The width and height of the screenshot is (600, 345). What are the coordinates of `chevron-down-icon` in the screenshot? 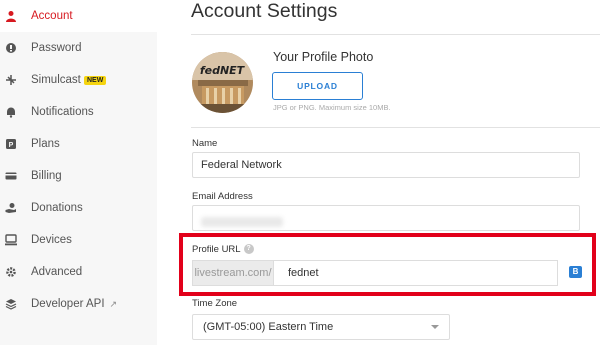 It's located at (435, 327).